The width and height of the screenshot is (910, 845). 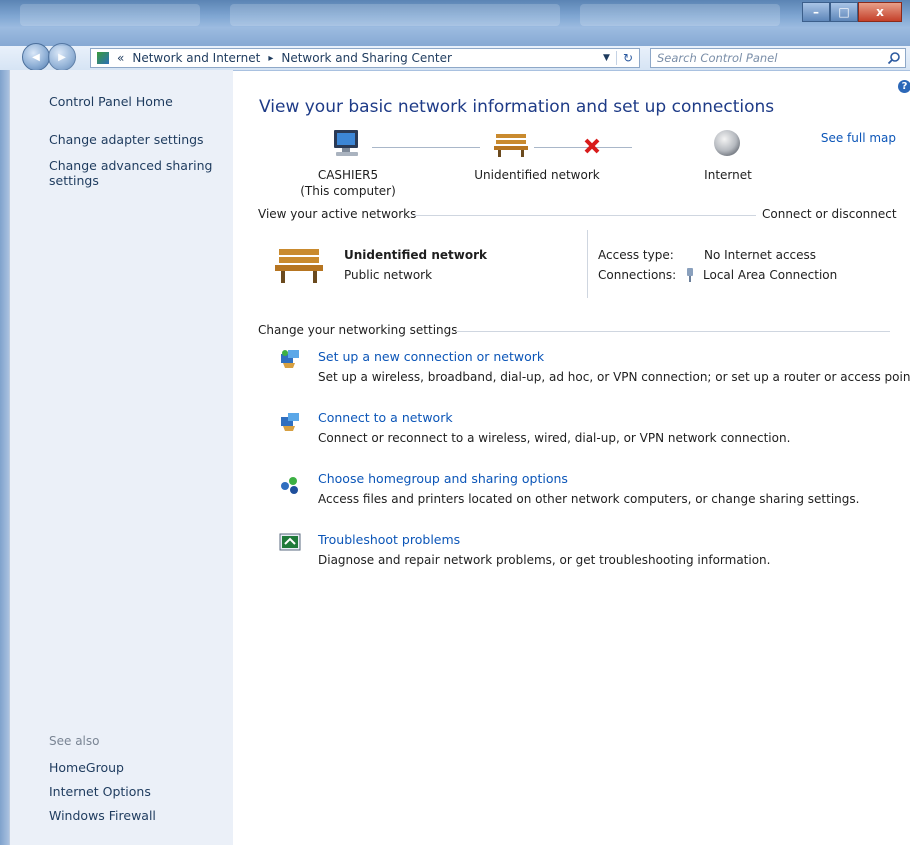 I want to click on back-arrow-icon: ◀, so click(x=36, y=57).